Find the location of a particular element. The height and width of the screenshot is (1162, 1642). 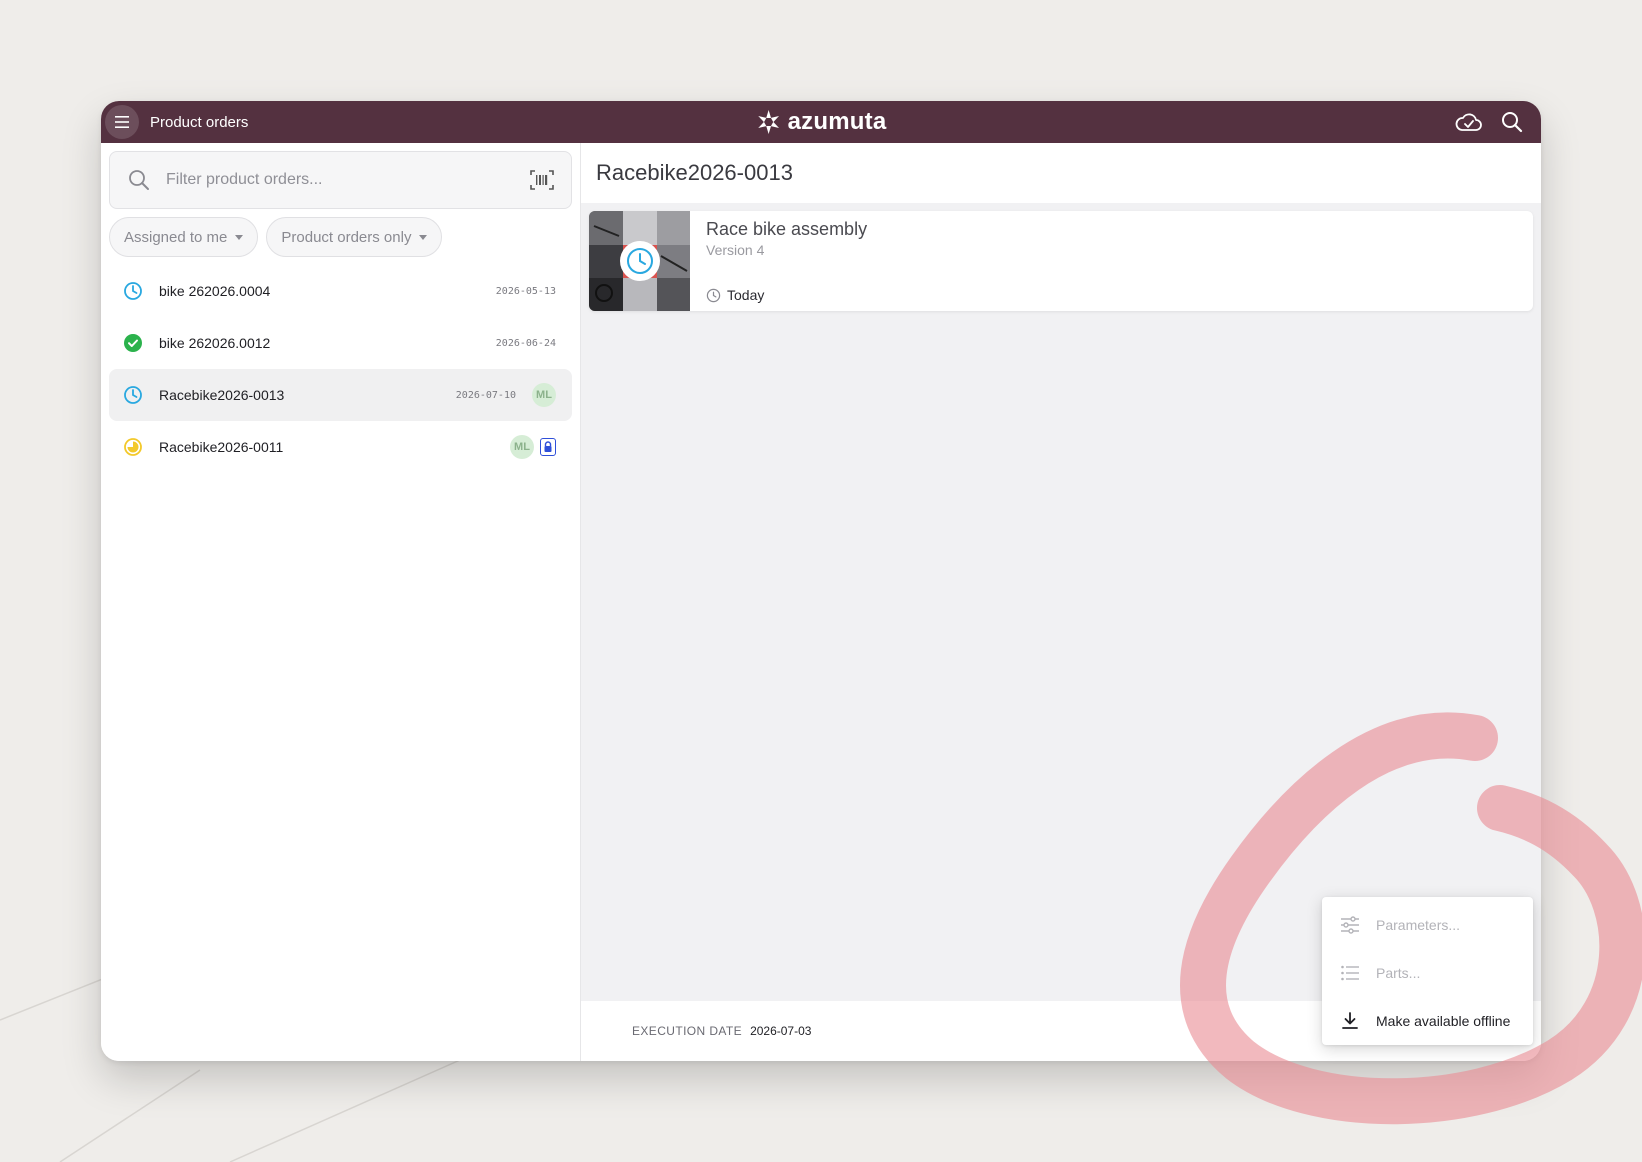

cloud-sync-button is located at coordinates (1469, 122).